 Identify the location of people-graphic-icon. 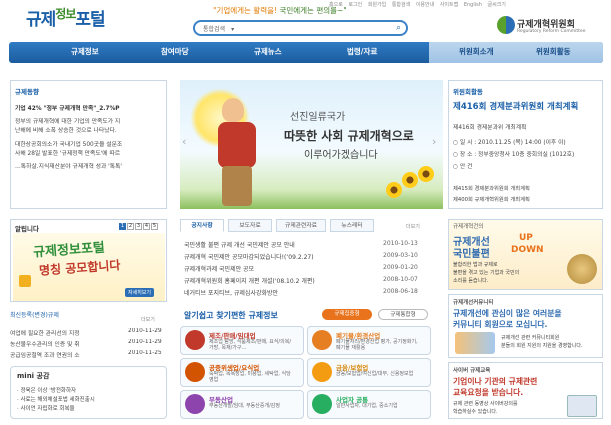
(475, 343).